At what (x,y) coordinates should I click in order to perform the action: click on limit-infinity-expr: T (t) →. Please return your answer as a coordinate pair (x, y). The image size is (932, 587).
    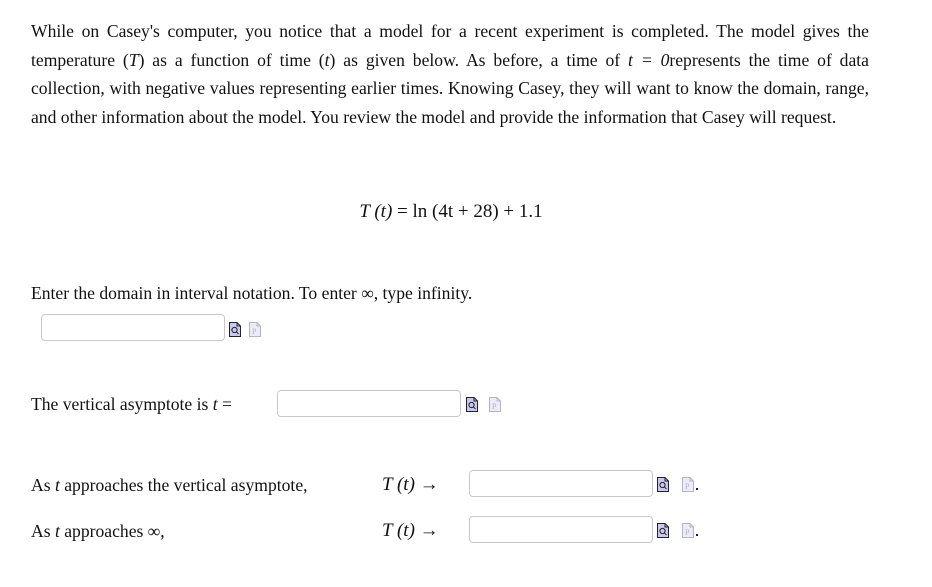
    Looking at the image, I should click on (410, 530).